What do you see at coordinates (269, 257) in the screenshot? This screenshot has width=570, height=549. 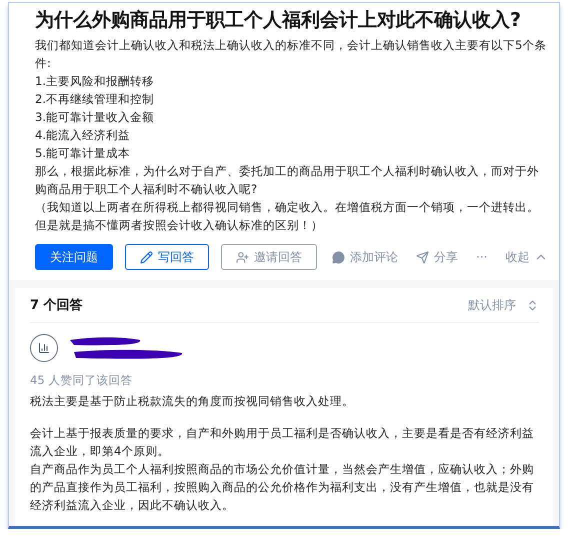 I see `action-button: 邀请回答` at bounding box center [269, 257].